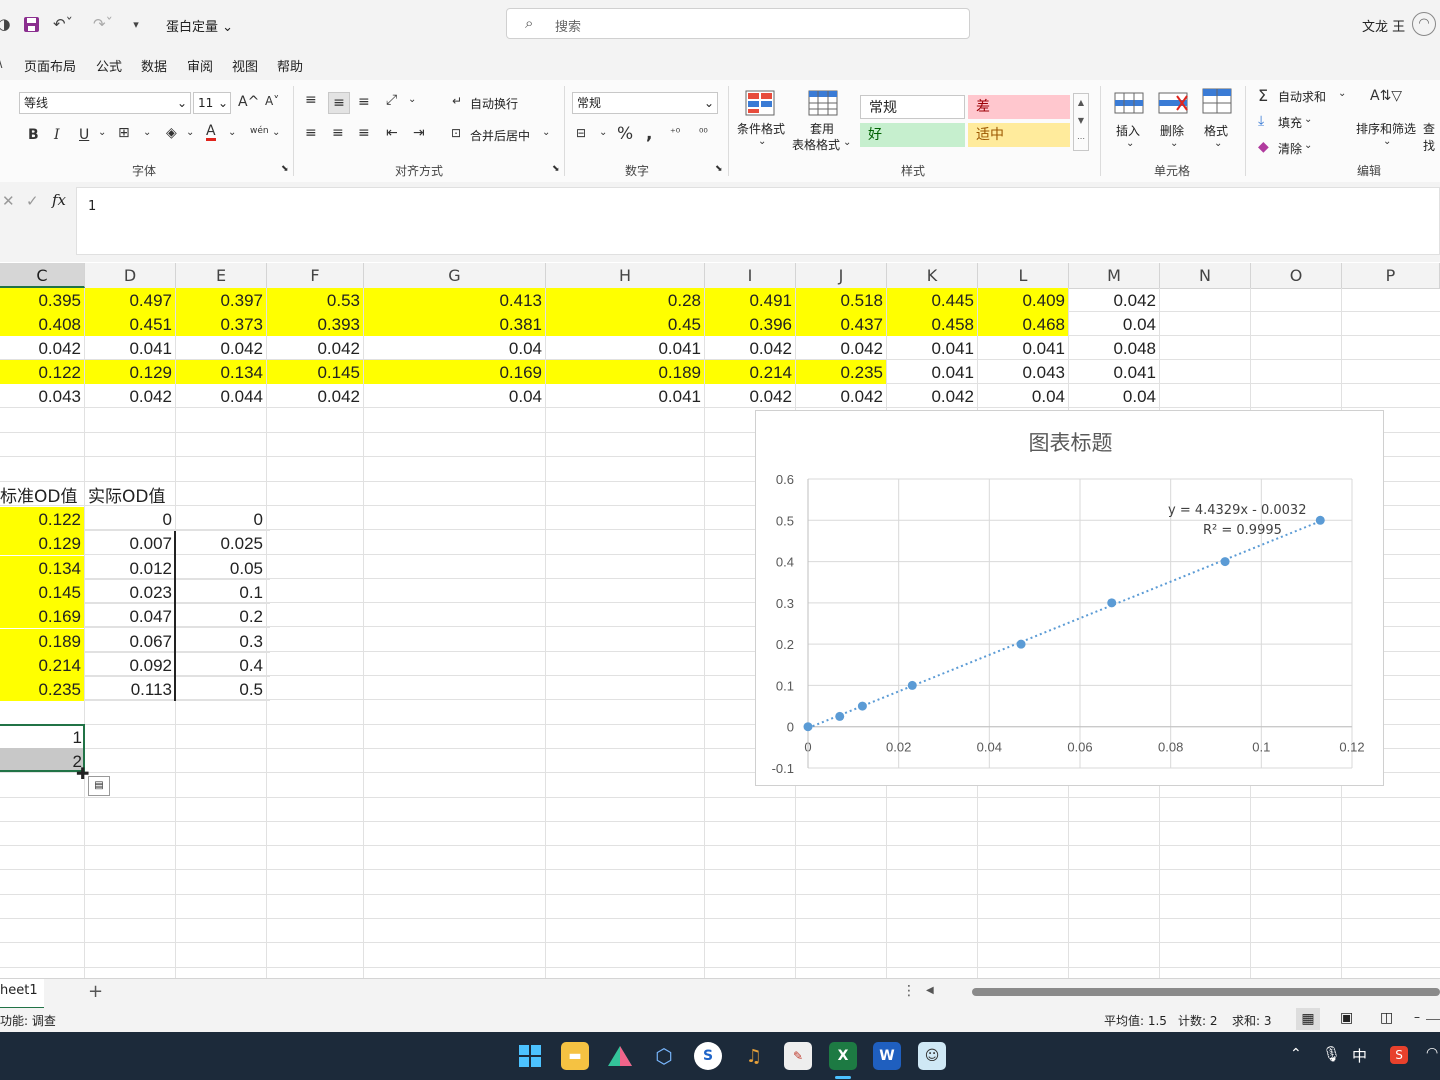 The height and width of the screenshot is (1080, 1440). What do you see at coordinates (221, 396) in the screenshot?
I see `cell: 0.044` at bounding box center [221, 396].